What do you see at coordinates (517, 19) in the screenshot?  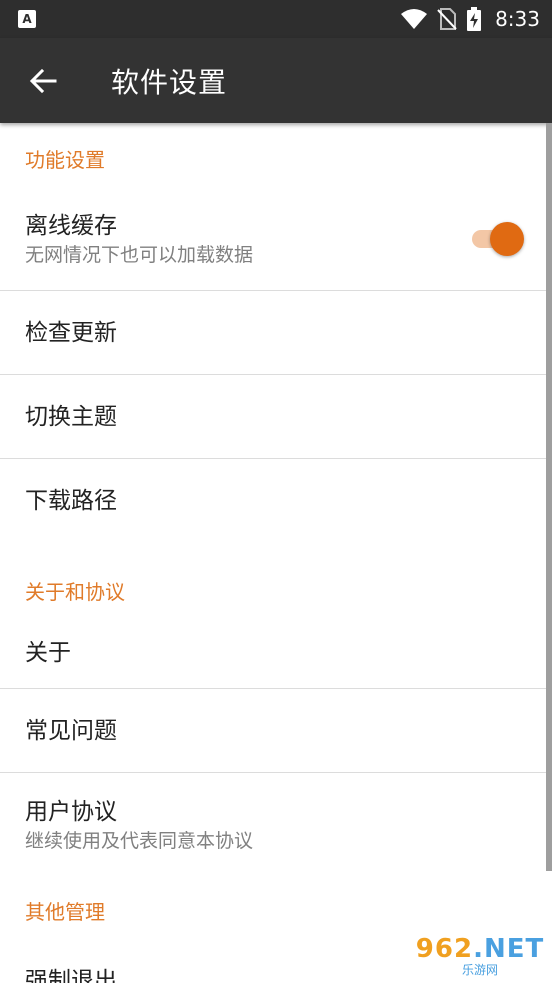 I see `status-time: 8:33` at bounding box center [517, 19].